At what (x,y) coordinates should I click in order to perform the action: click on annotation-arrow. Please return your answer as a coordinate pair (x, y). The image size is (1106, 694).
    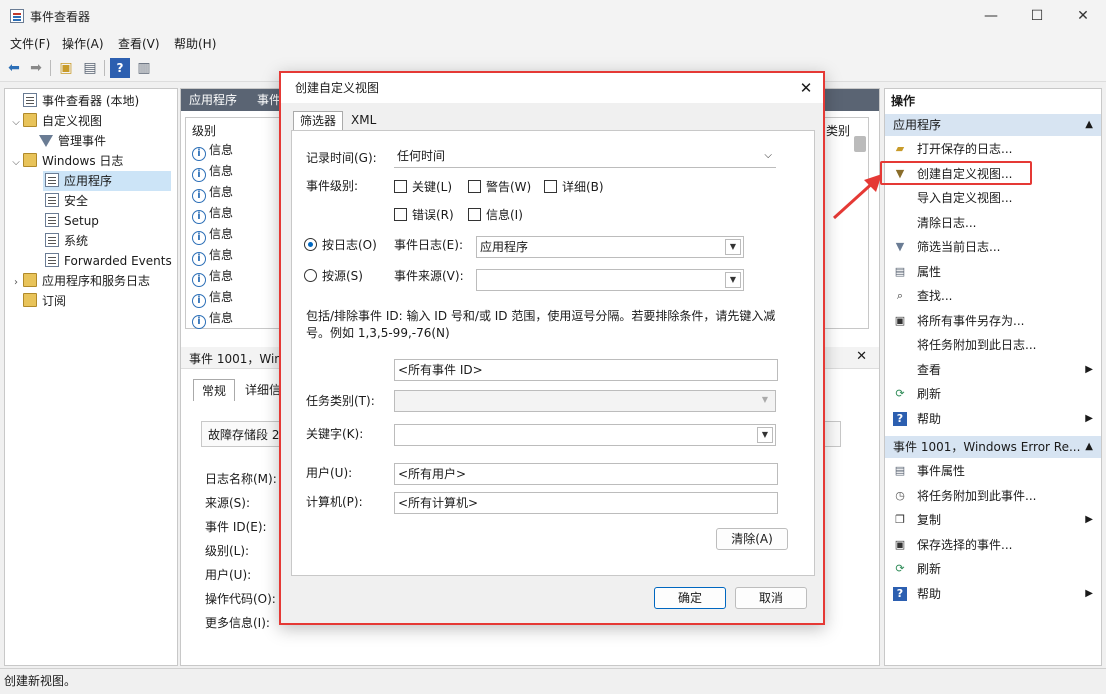
    Looking at the image, I should click on (857, 197).